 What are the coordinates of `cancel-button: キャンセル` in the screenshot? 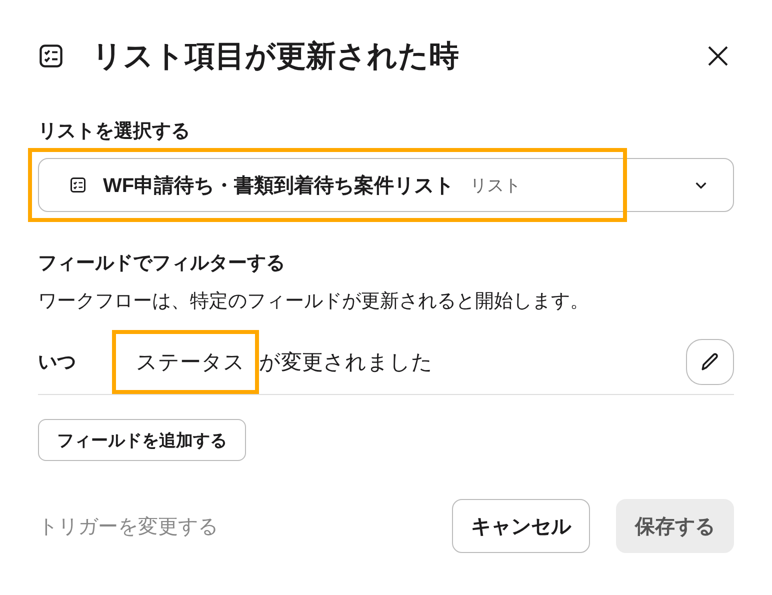 It's located at (521, 526).